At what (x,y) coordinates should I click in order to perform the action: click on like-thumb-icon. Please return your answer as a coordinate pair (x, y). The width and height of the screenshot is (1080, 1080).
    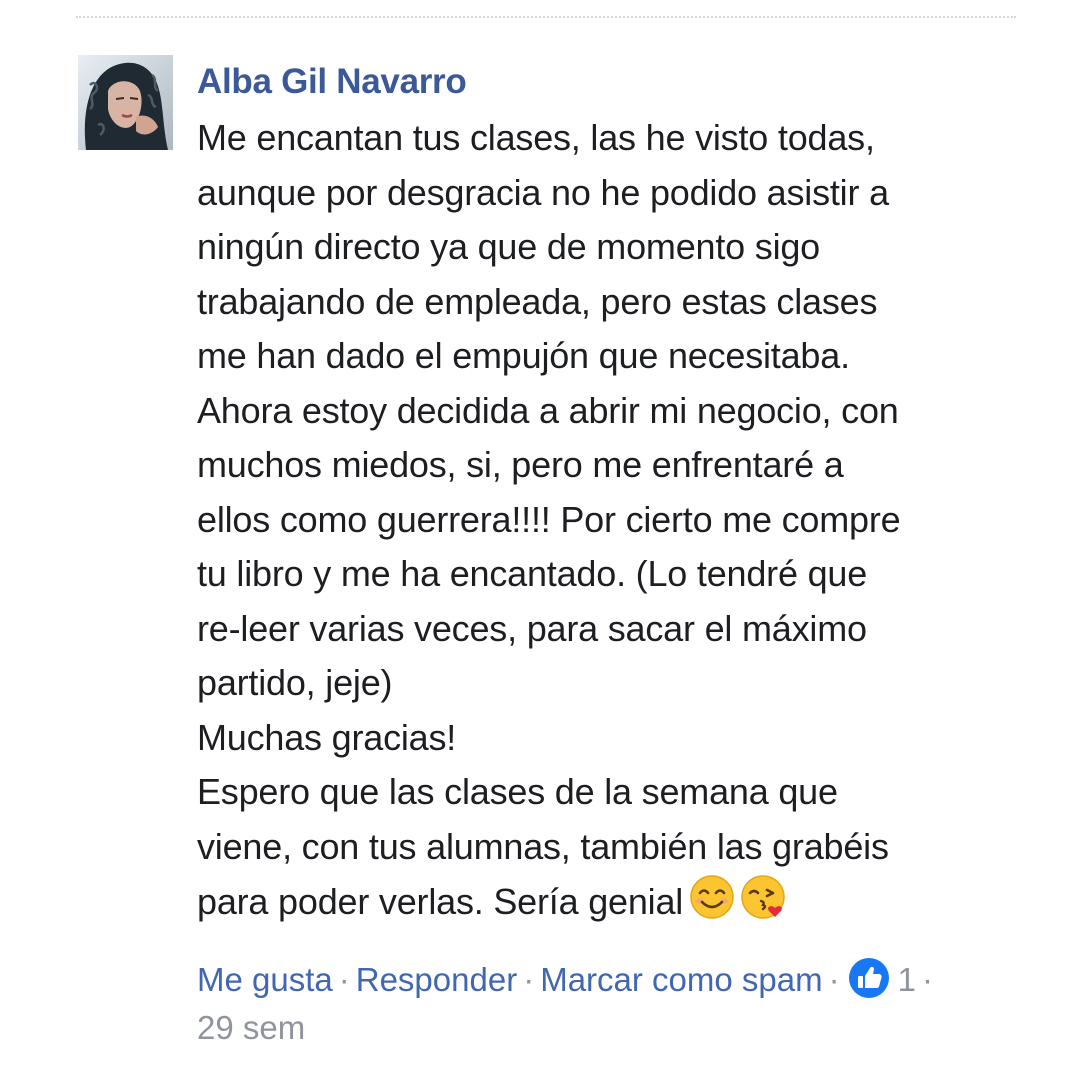
    Looking at the image, I should click on (869, 978).